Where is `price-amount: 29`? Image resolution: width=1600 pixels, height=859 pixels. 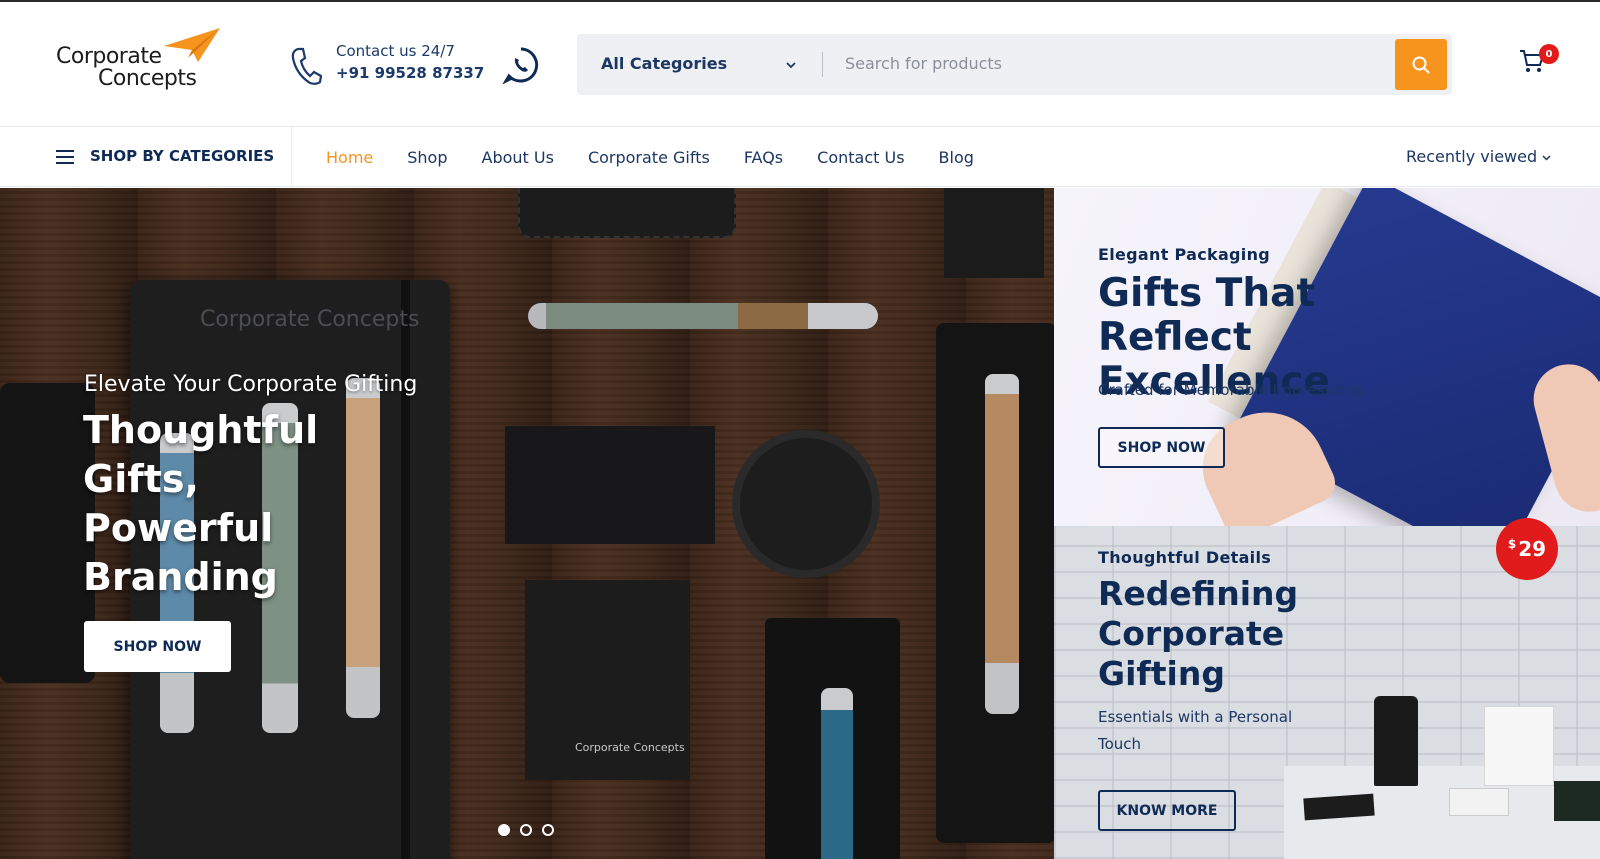 price-amount: 29 is located at coordinates (1532, 549).